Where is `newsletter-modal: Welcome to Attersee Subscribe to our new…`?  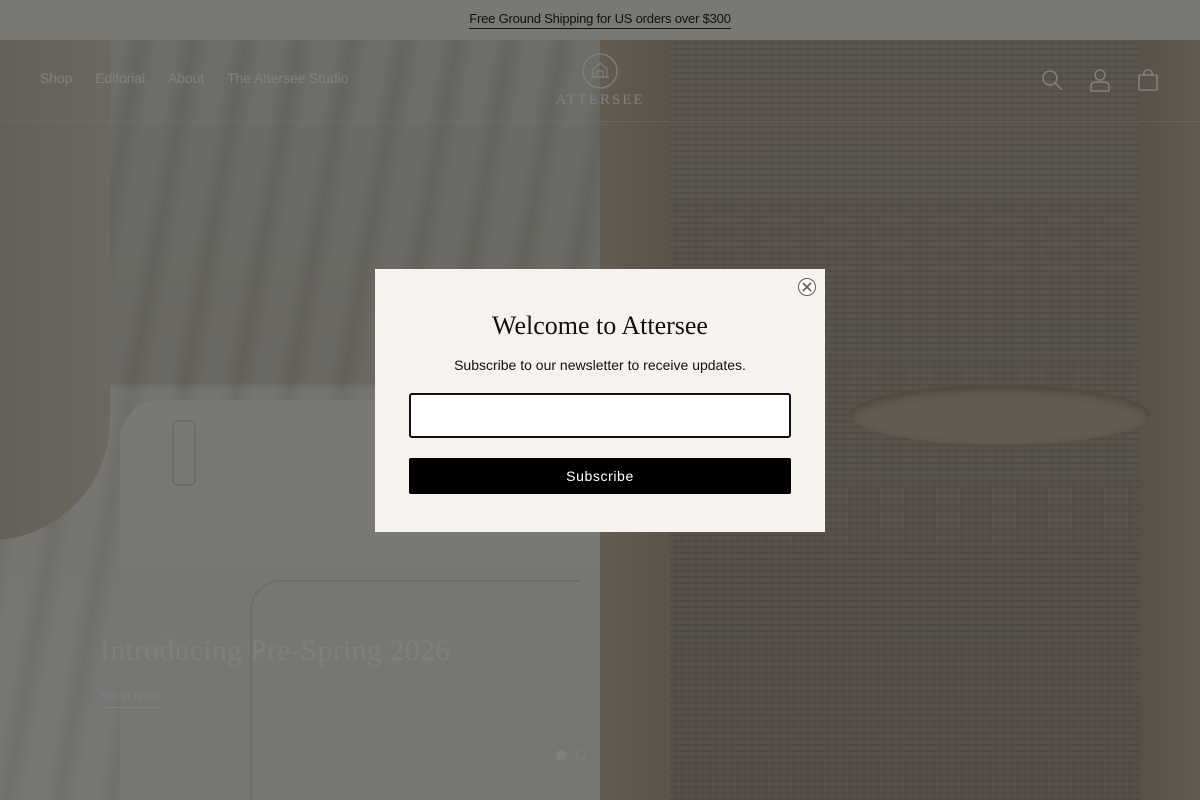 newsletter-modal: Welcome to Attersee Subscribe to our new… is located at coordinates (600, 400).